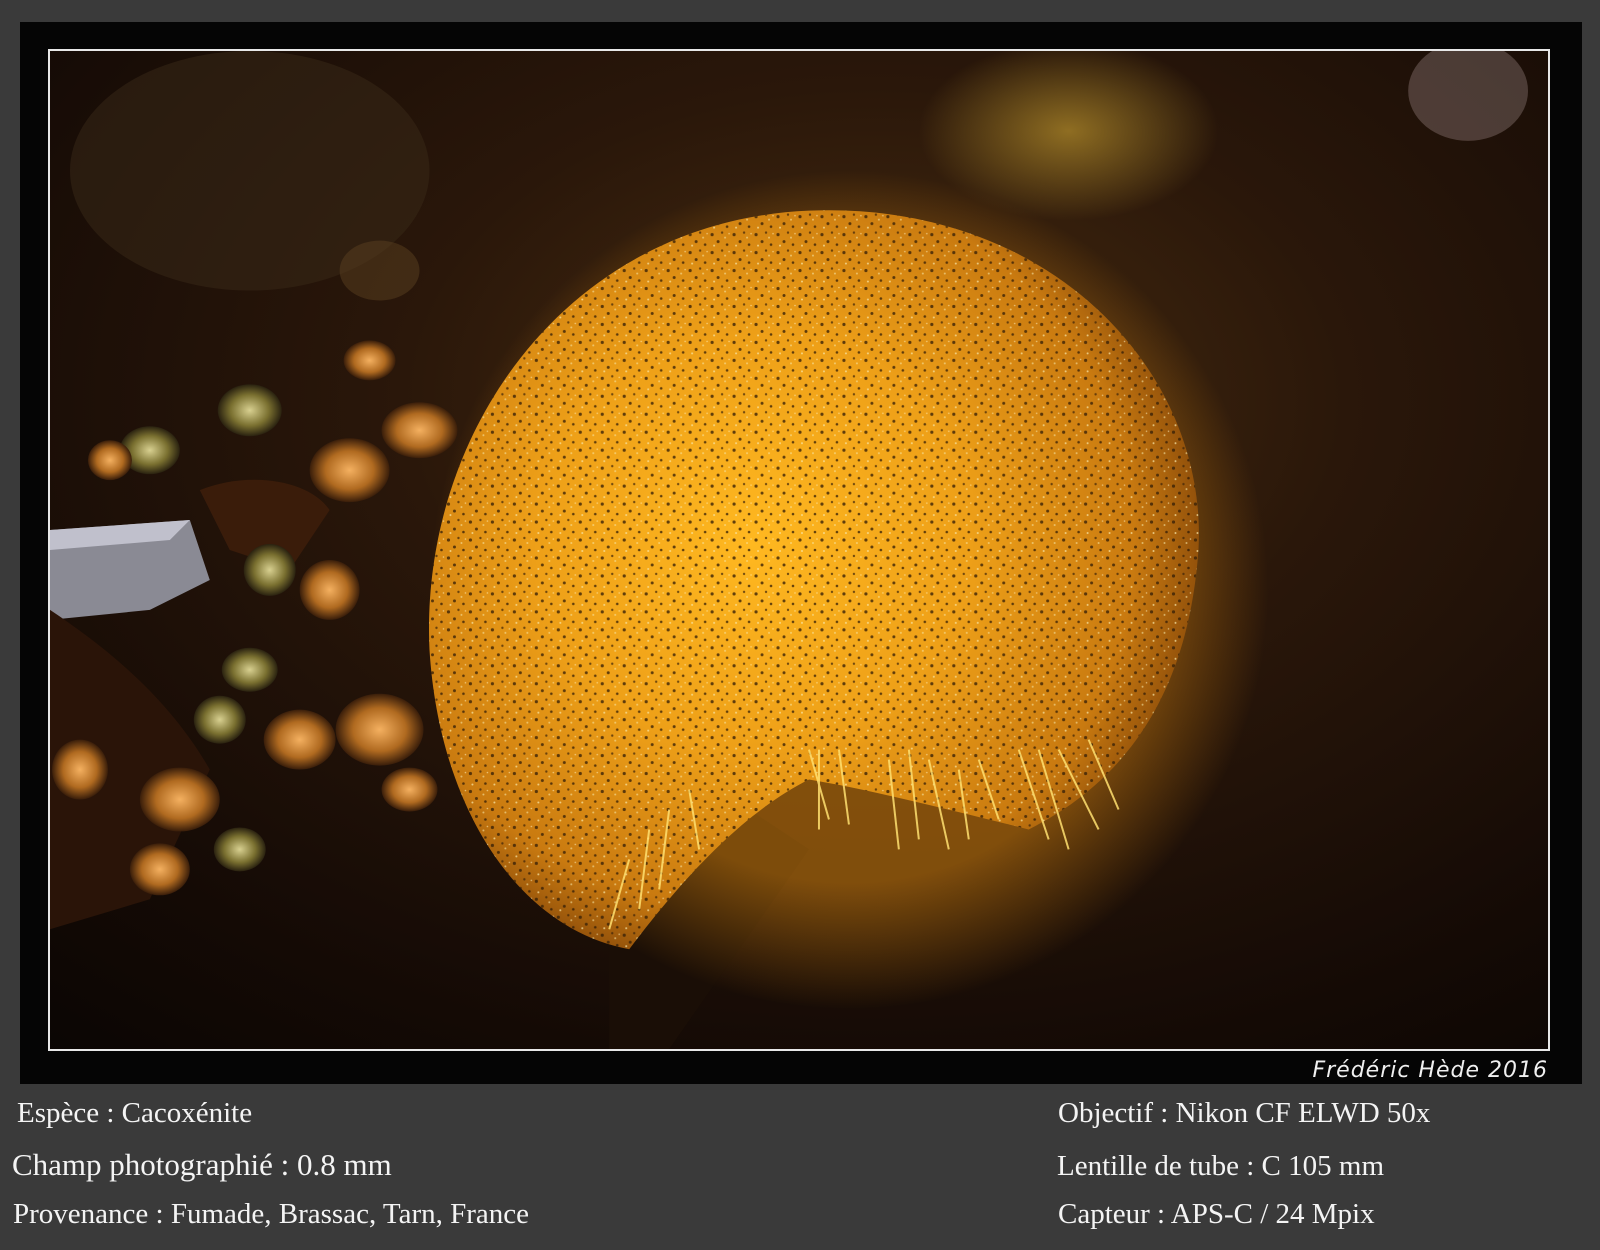 The height and width of the screenshot is (1250, 1600). Describe the element at coordinates (135, 1113) in the screenshot. I see `caption-species: Espèce : Cacoxénite` at that location.